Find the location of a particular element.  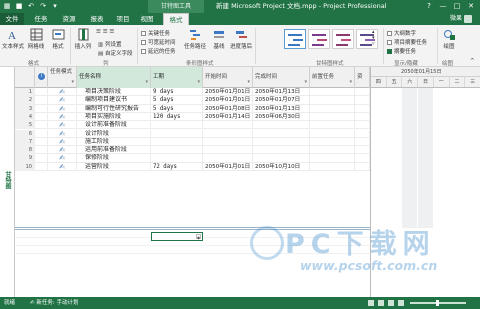

header-resources: 资 is located at coordinates (362, 77).